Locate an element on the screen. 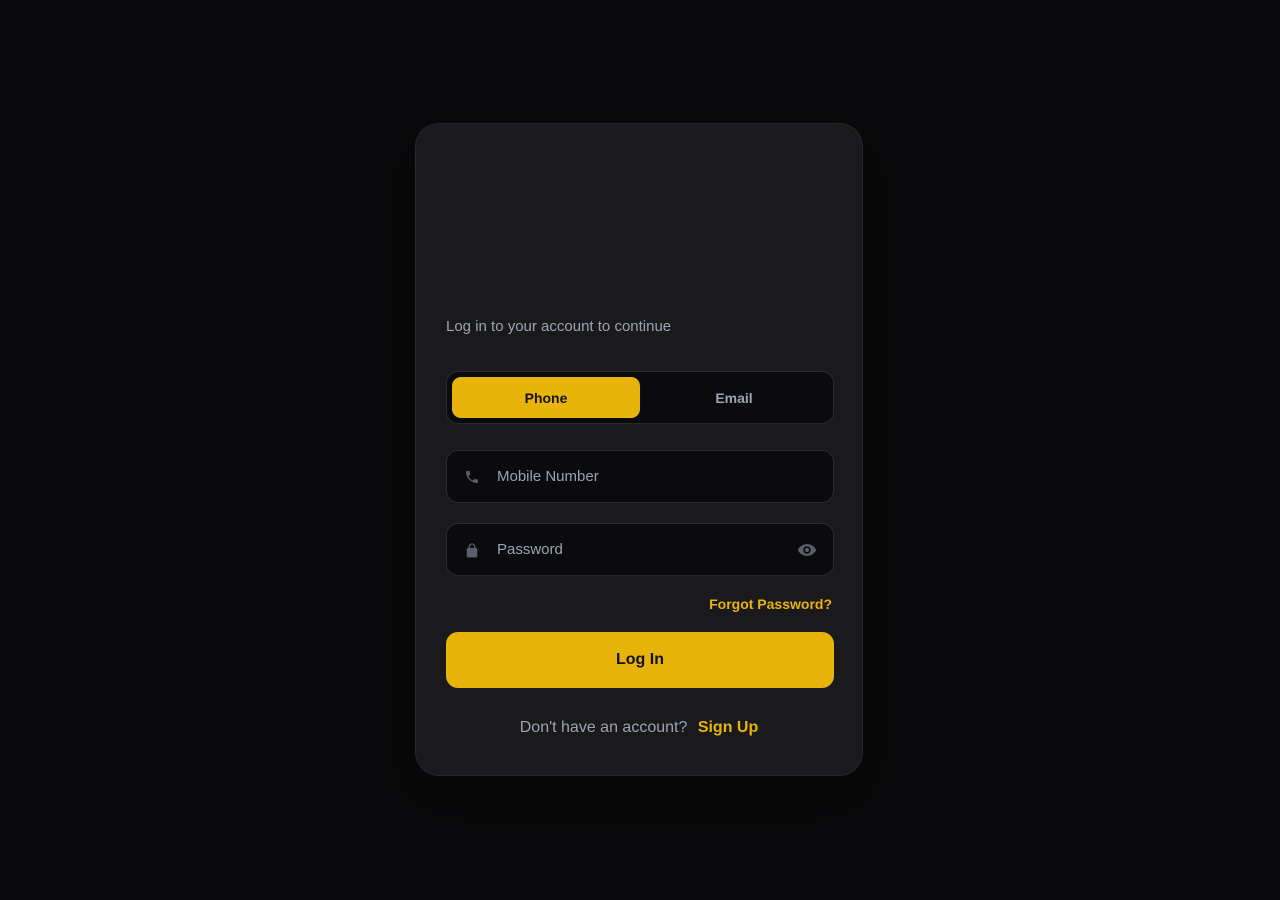  login-button: Log In is located at coordinates (640, 660).